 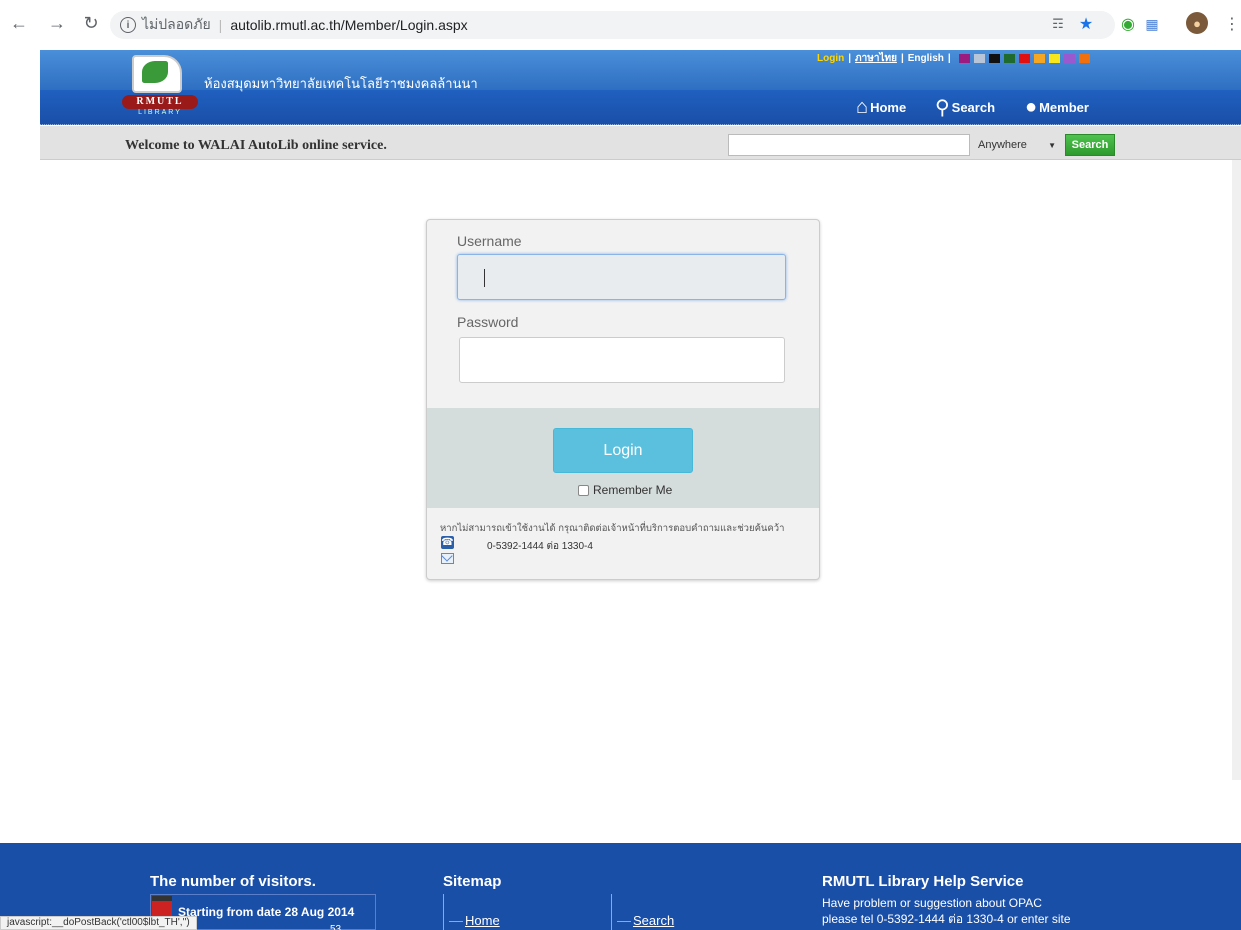 What do you see at coordinates (862, 106) in the screenshot?
I see `home-icon: ⌂` at bounding box center [862, 106].